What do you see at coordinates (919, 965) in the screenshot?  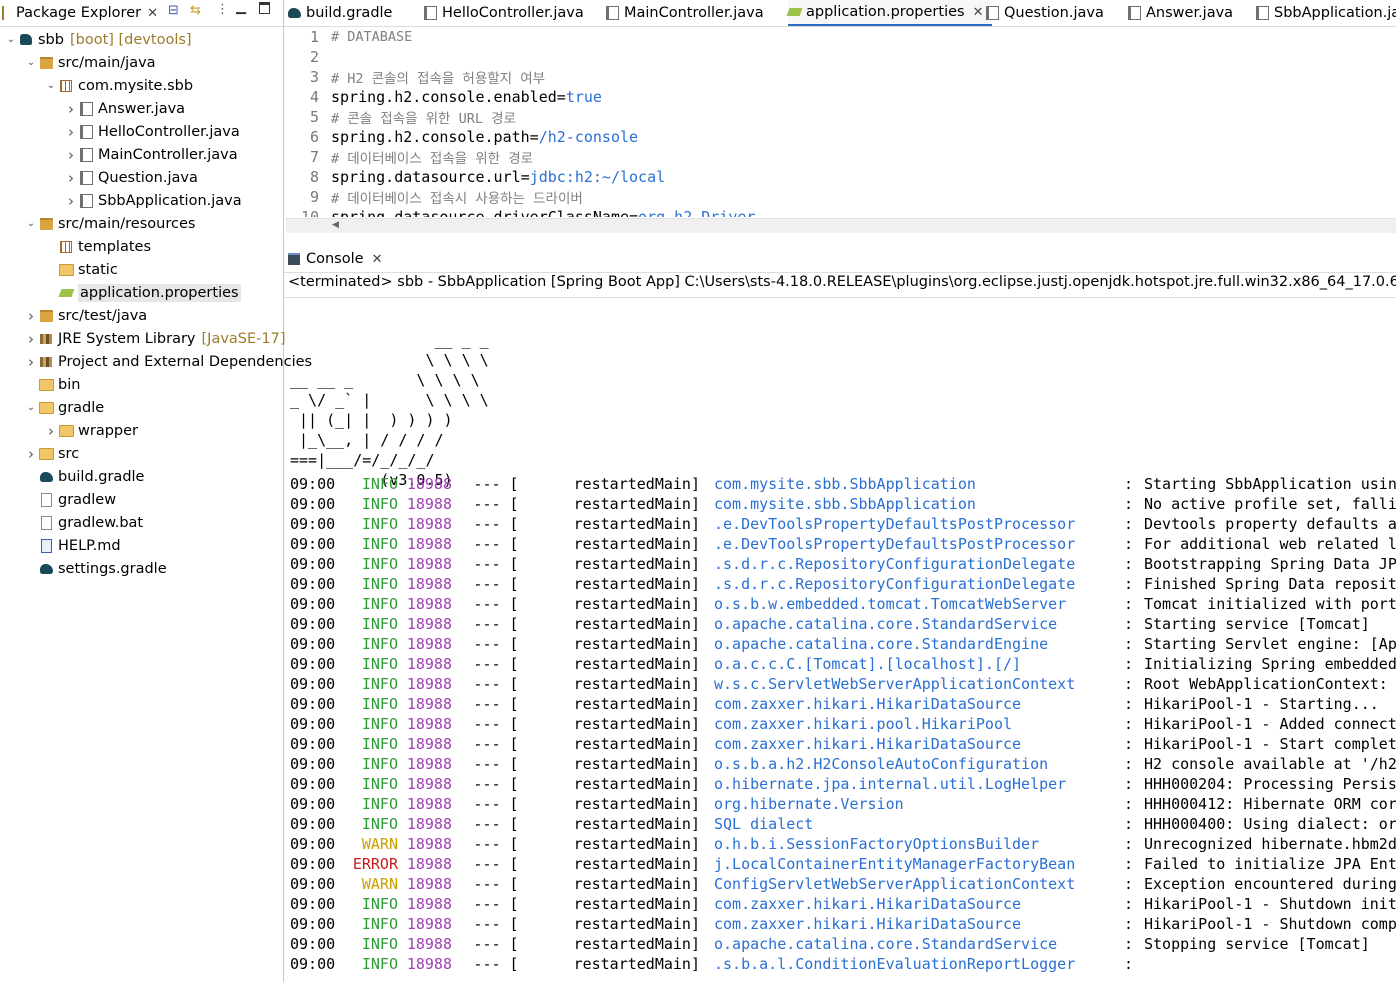 I see `log-logger-link: .s.b.a.l.ConditionEvaluationReportLogger` at bounding box center [919, 965].